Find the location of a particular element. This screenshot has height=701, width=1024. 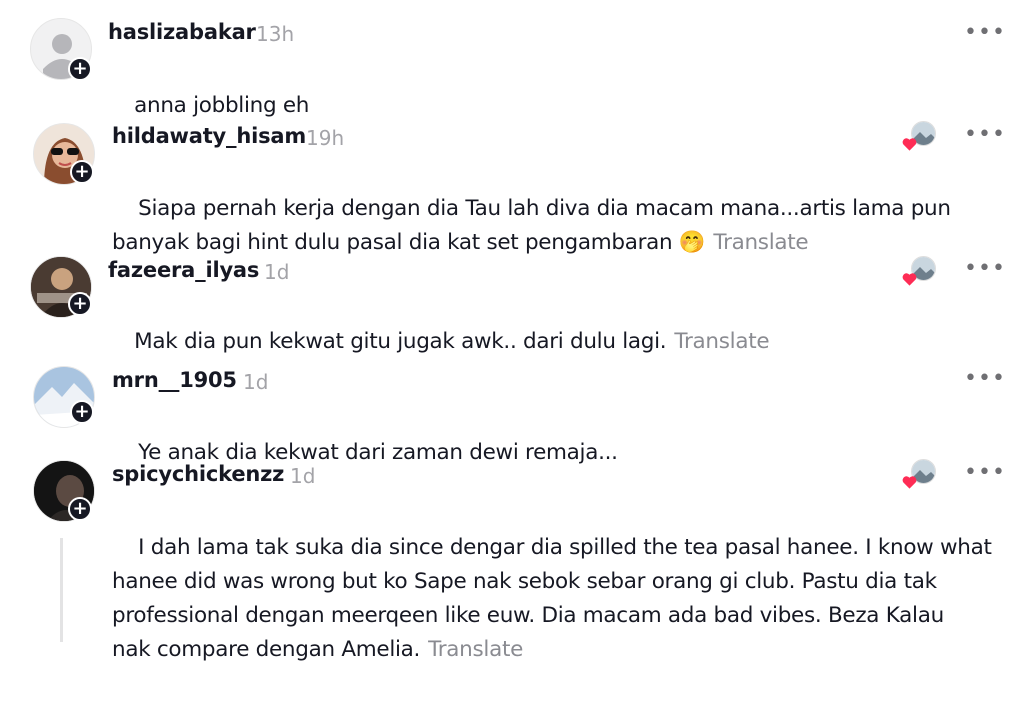

comment-username: spicychickenzz is located at coordinates (198, 474).